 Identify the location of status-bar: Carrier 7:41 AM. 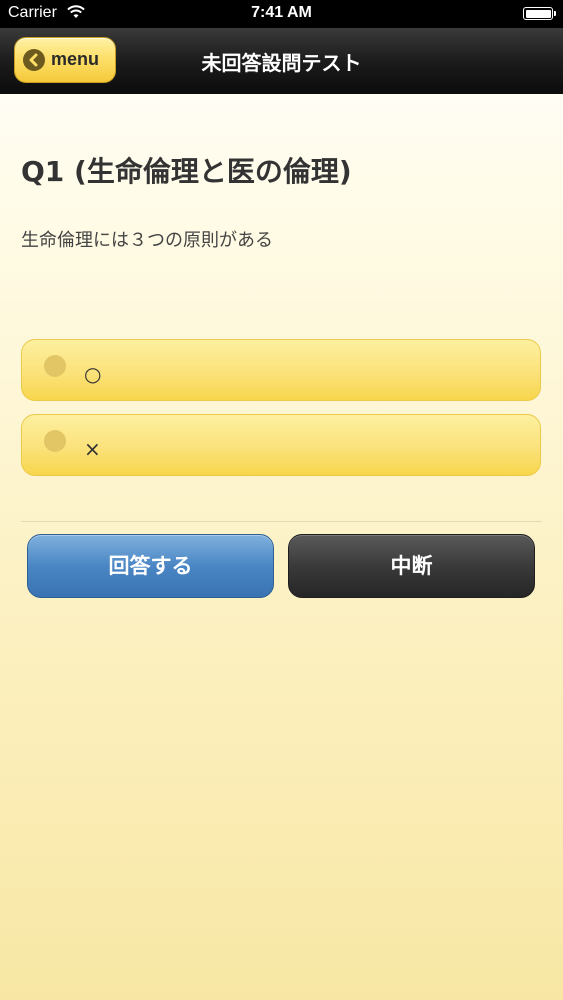
(281, 14).